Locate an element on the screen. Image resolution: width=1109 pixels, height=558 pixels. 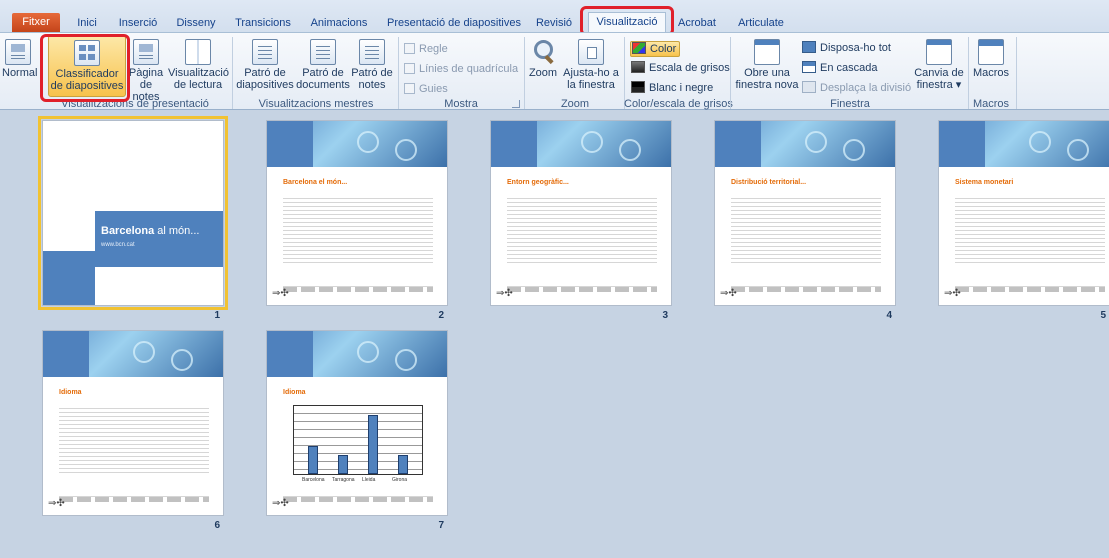
tab-insert: Inserció is located at coordinates (138, 23).